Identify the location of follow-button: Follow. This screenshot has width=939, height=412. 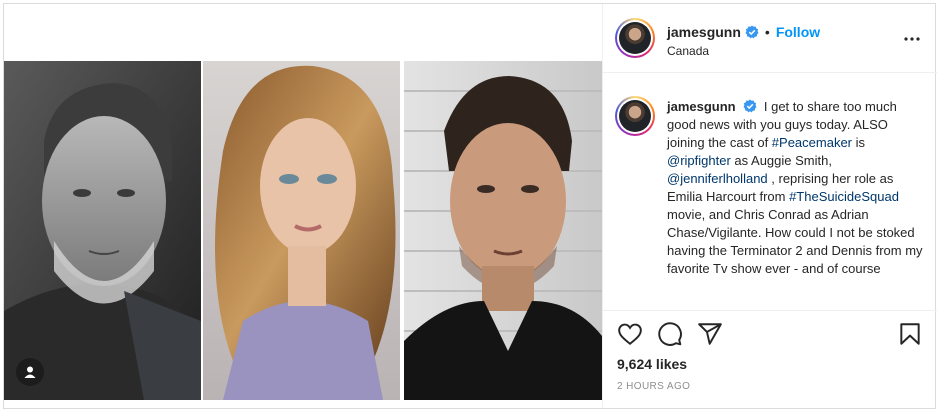
(798, 32).